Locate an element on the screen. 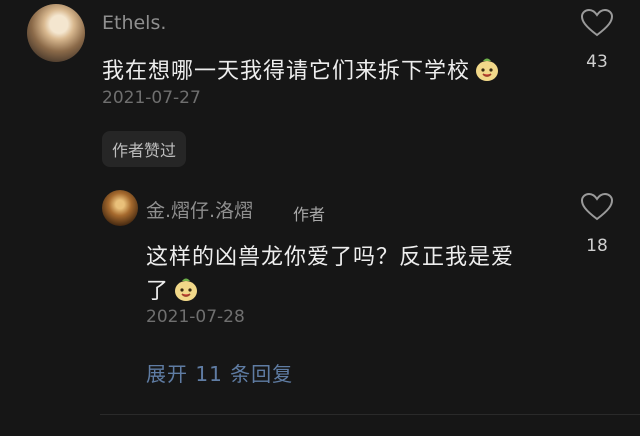  reply-username: 金.熠仔.洛熠 is located at coordinates (199, 209).